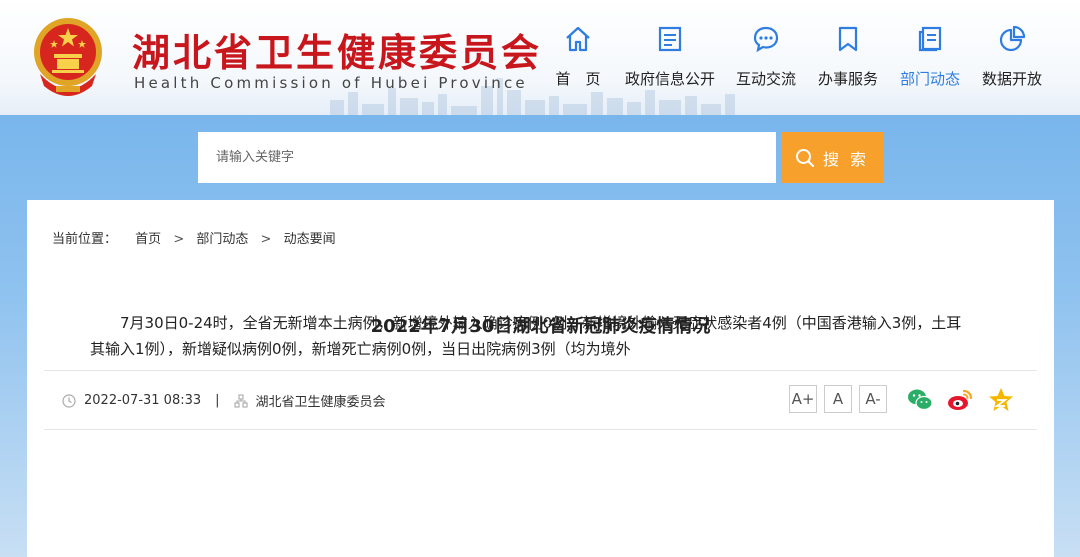 This screenshot has width=1080, height=557. Describe the element at coordinates (846, 159) in the screenshot. I see `search-button-label: 搜 索` at that location.